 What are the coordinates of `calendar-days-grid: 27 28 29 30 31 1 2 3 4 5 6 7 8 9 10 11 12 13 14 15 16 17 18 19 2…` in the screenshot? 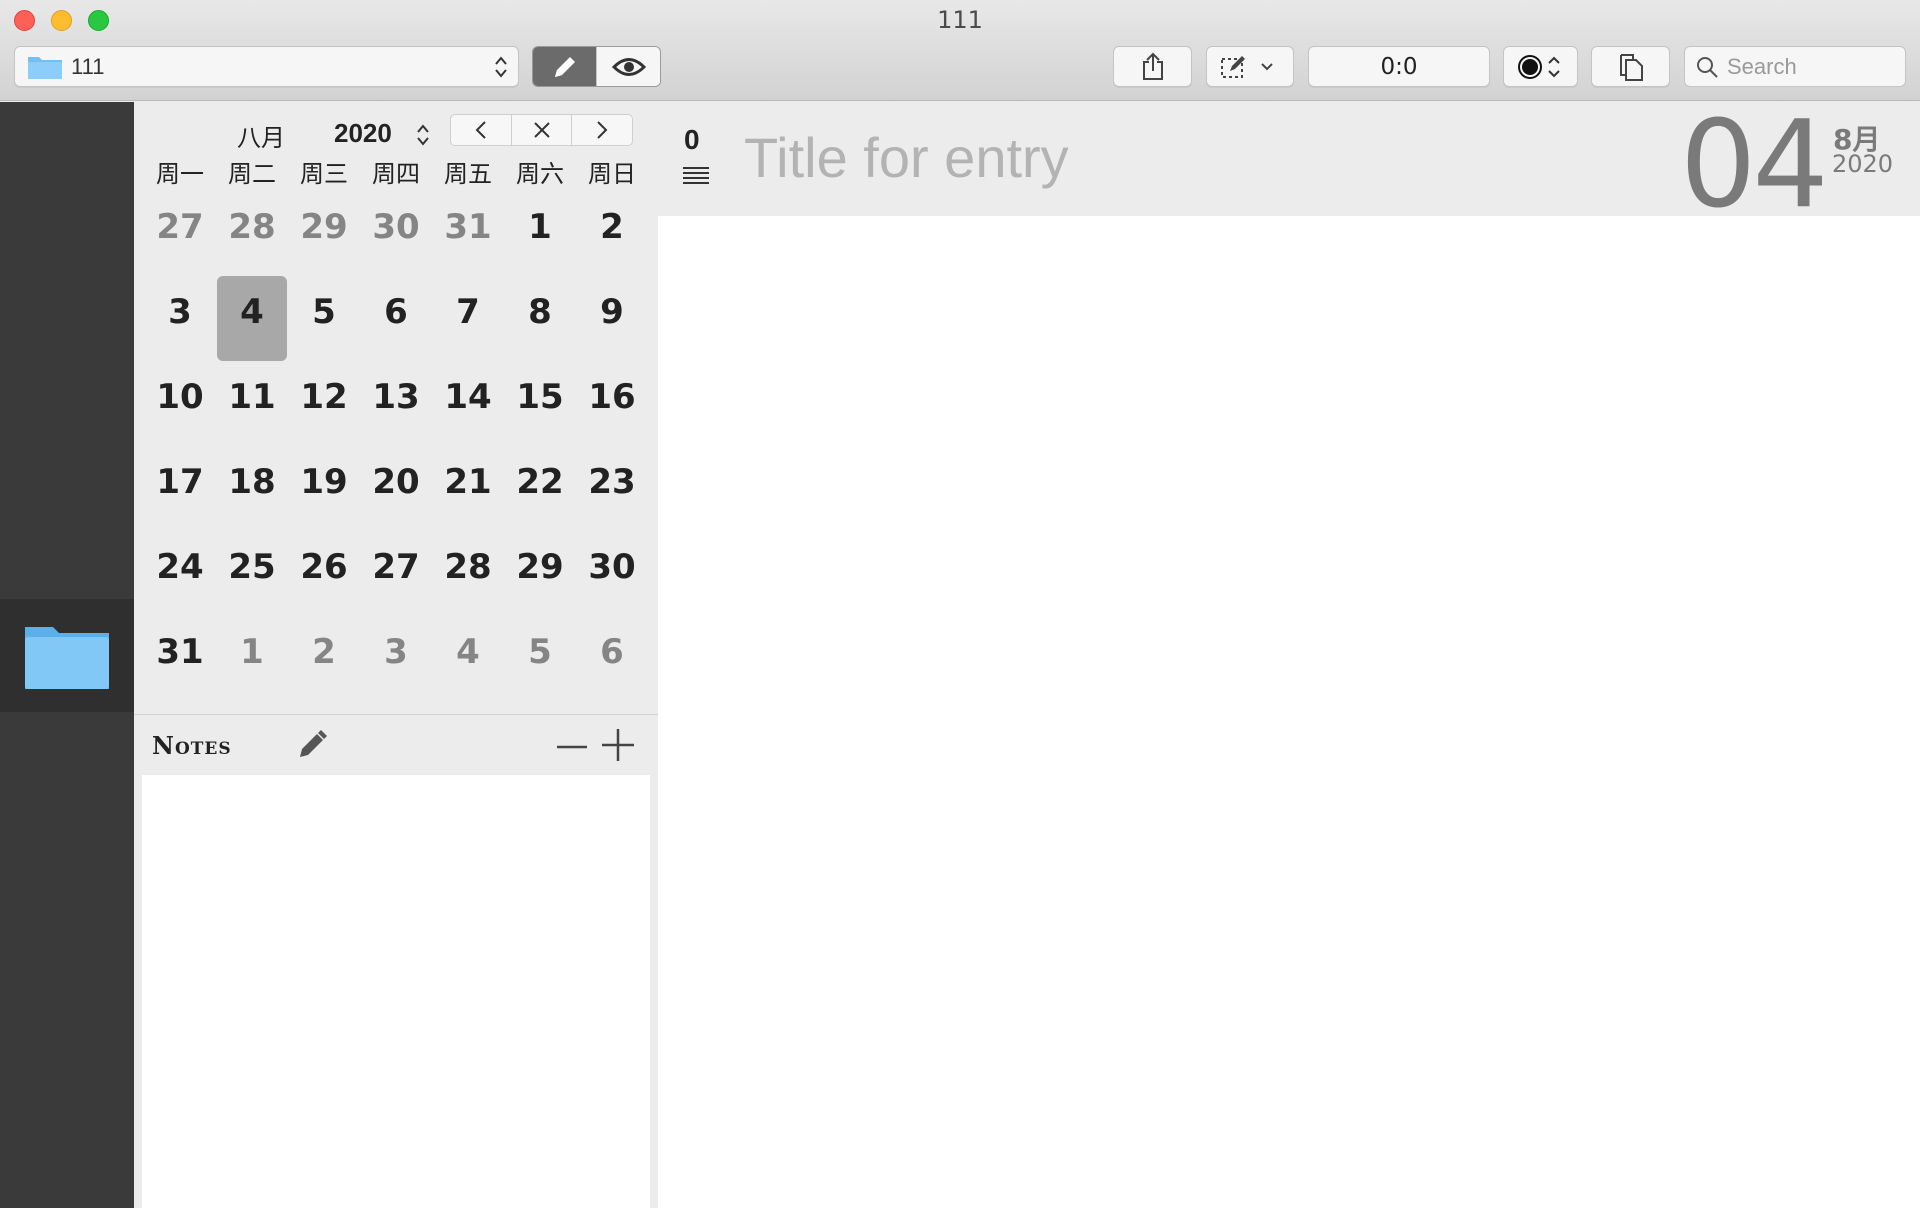 It's located at (396, 454).